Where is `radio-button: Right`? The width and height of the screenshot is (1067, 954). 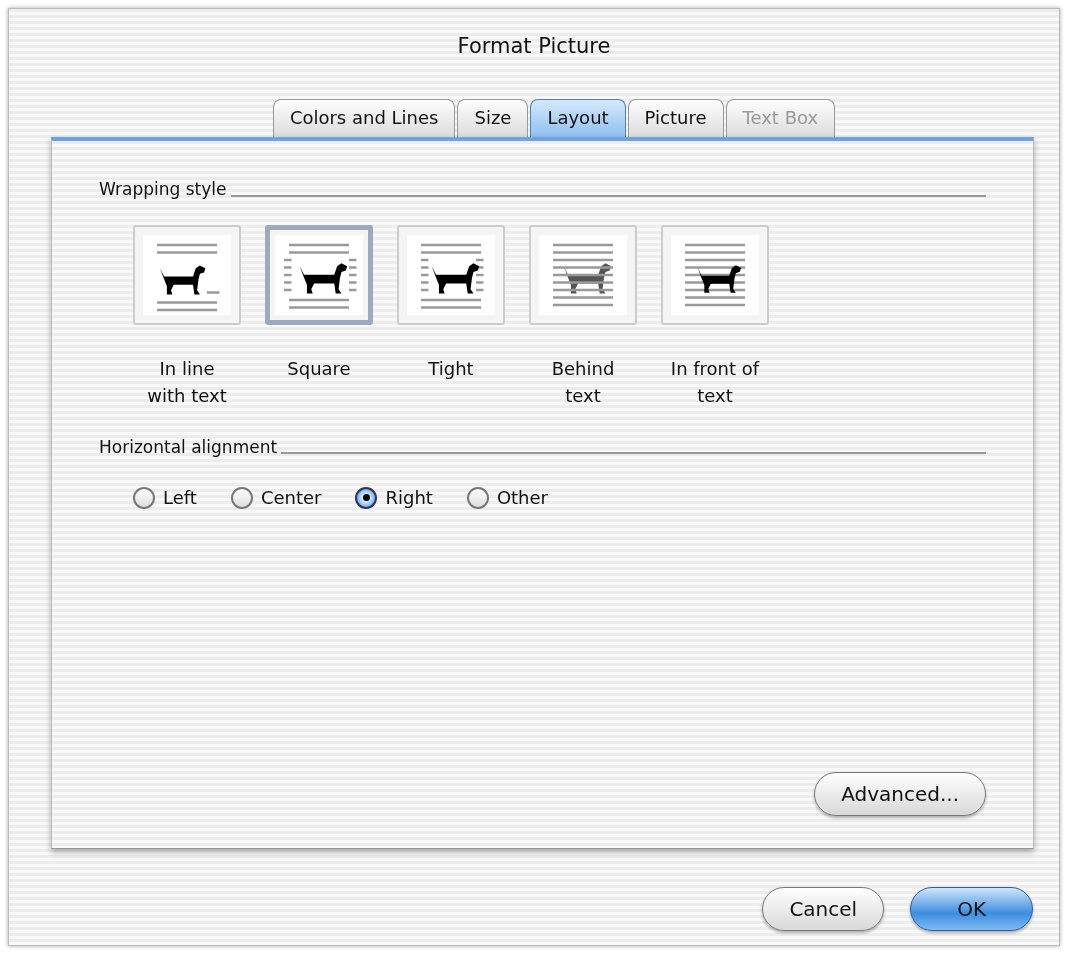 radio-button: Right is located at coordinates (394, 497).